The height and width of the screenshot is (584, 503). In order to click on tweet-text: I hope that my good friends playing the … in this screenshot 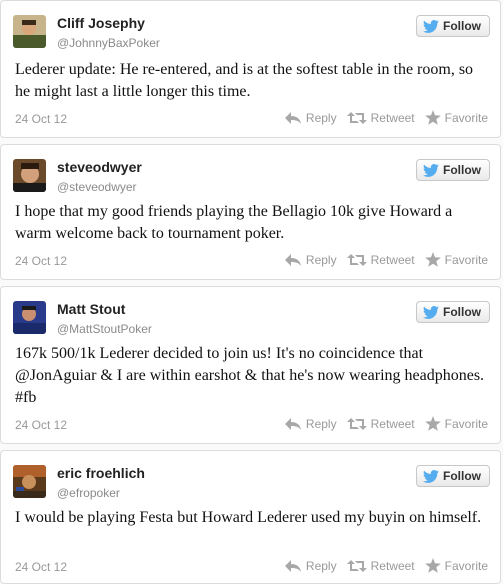, I will do `click(234, 222)`.